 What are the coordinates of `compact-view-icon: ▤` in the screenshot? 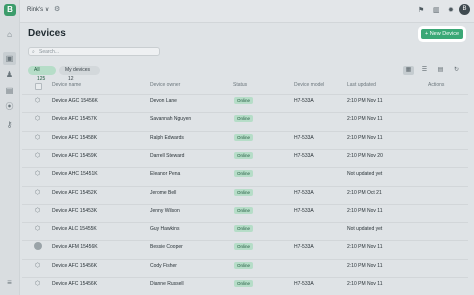 It's located at (440, 70).